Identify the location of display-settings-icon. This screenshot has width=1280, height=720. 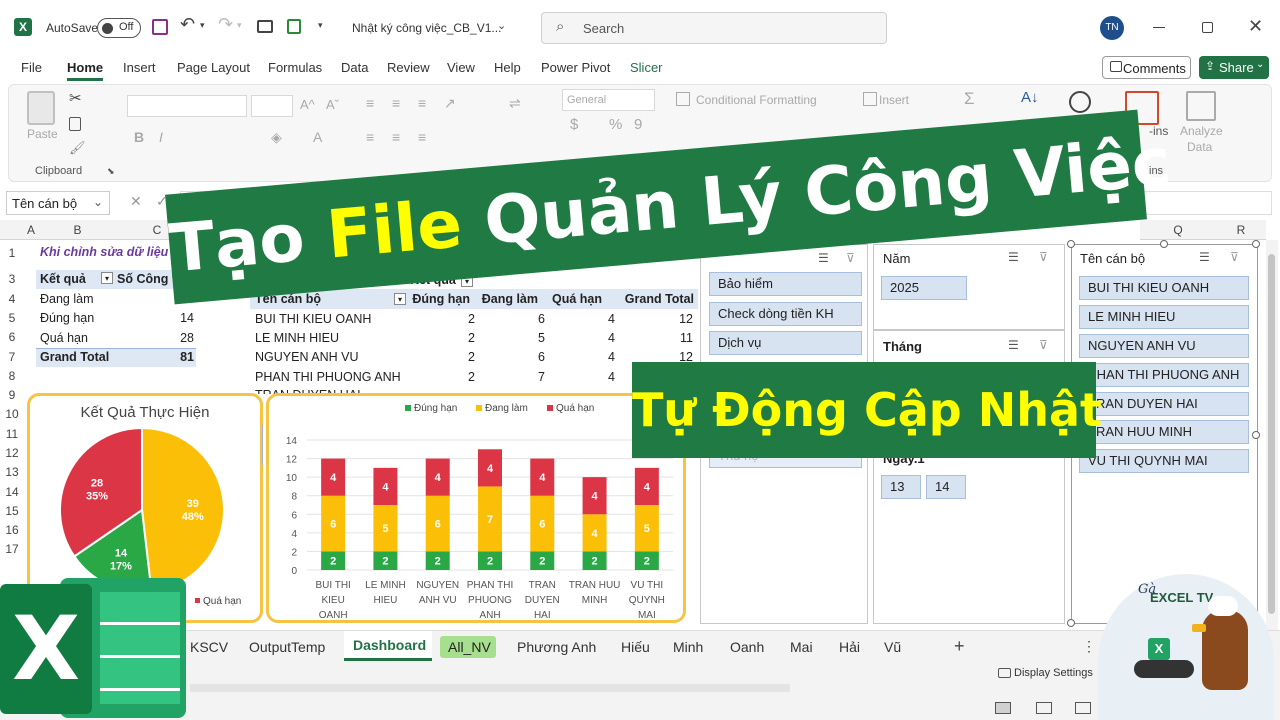
(1004, 673).